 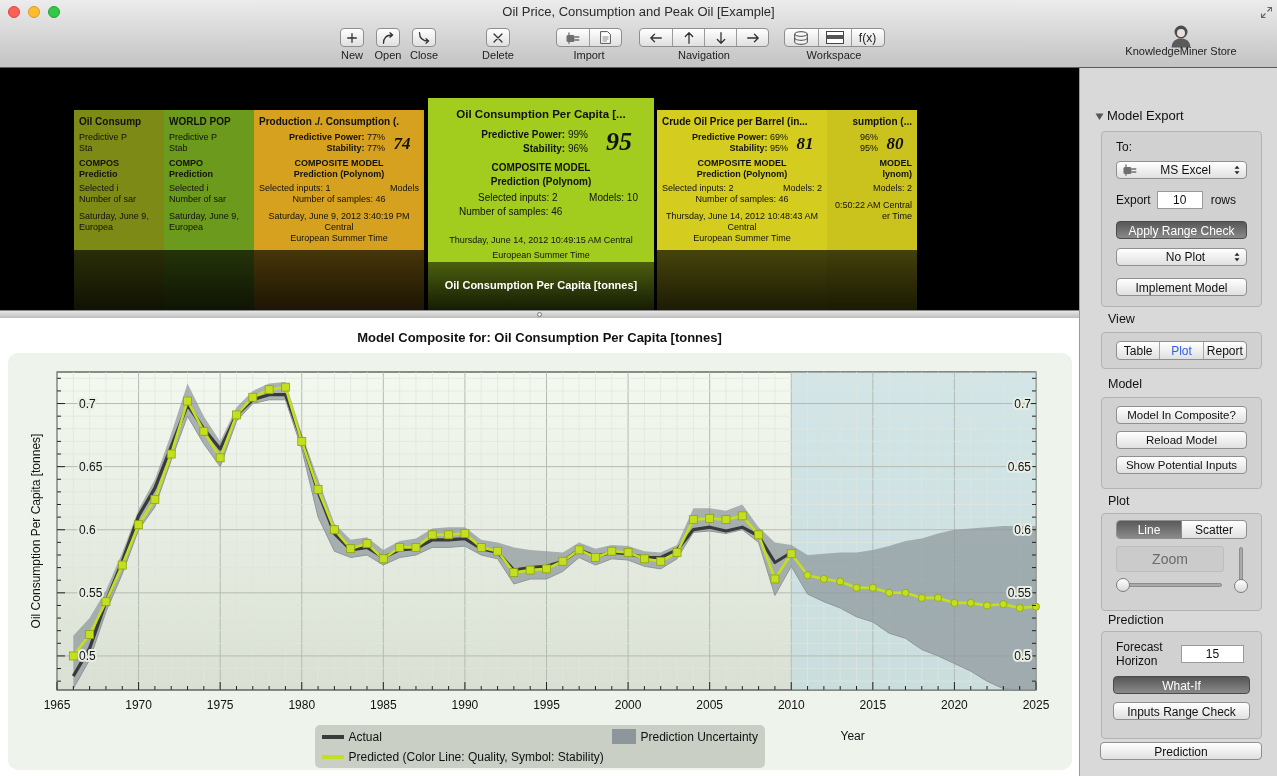 I want to click on card-models: Models: 2, so click(x=892, y=188).